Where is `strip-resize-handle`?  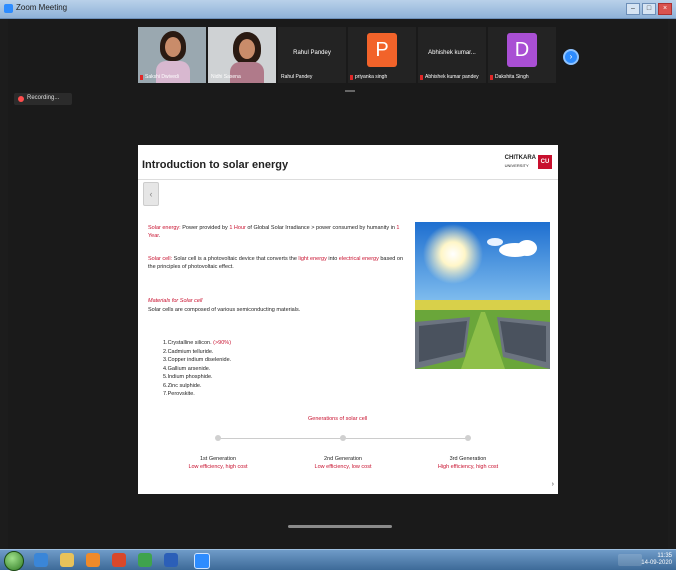 strip-resize-handle is located at coordinates (350, 91).